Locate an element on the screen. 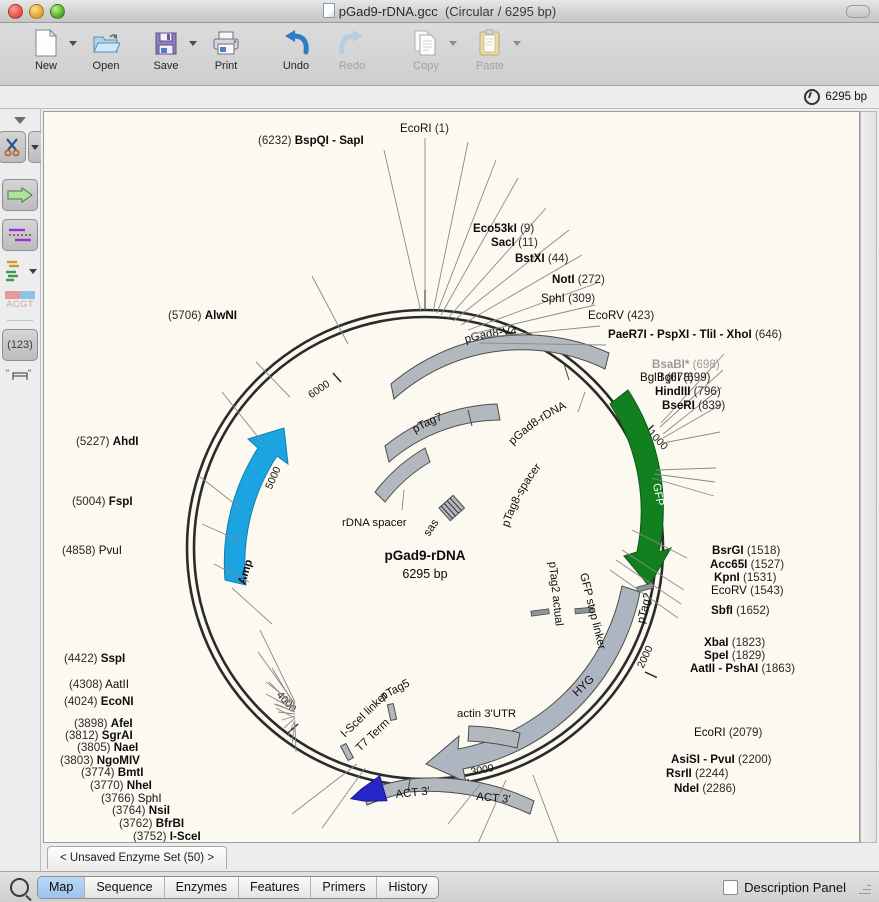  enzyme-label-saci: SacI (11) is located at coordinates (514, 242).